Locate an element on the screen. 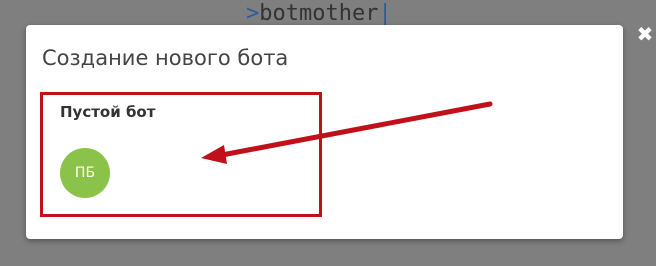 The height and width of the screenshot is (266, 656). logo-prompt-glyph: > is located at coordinates (253, 13).